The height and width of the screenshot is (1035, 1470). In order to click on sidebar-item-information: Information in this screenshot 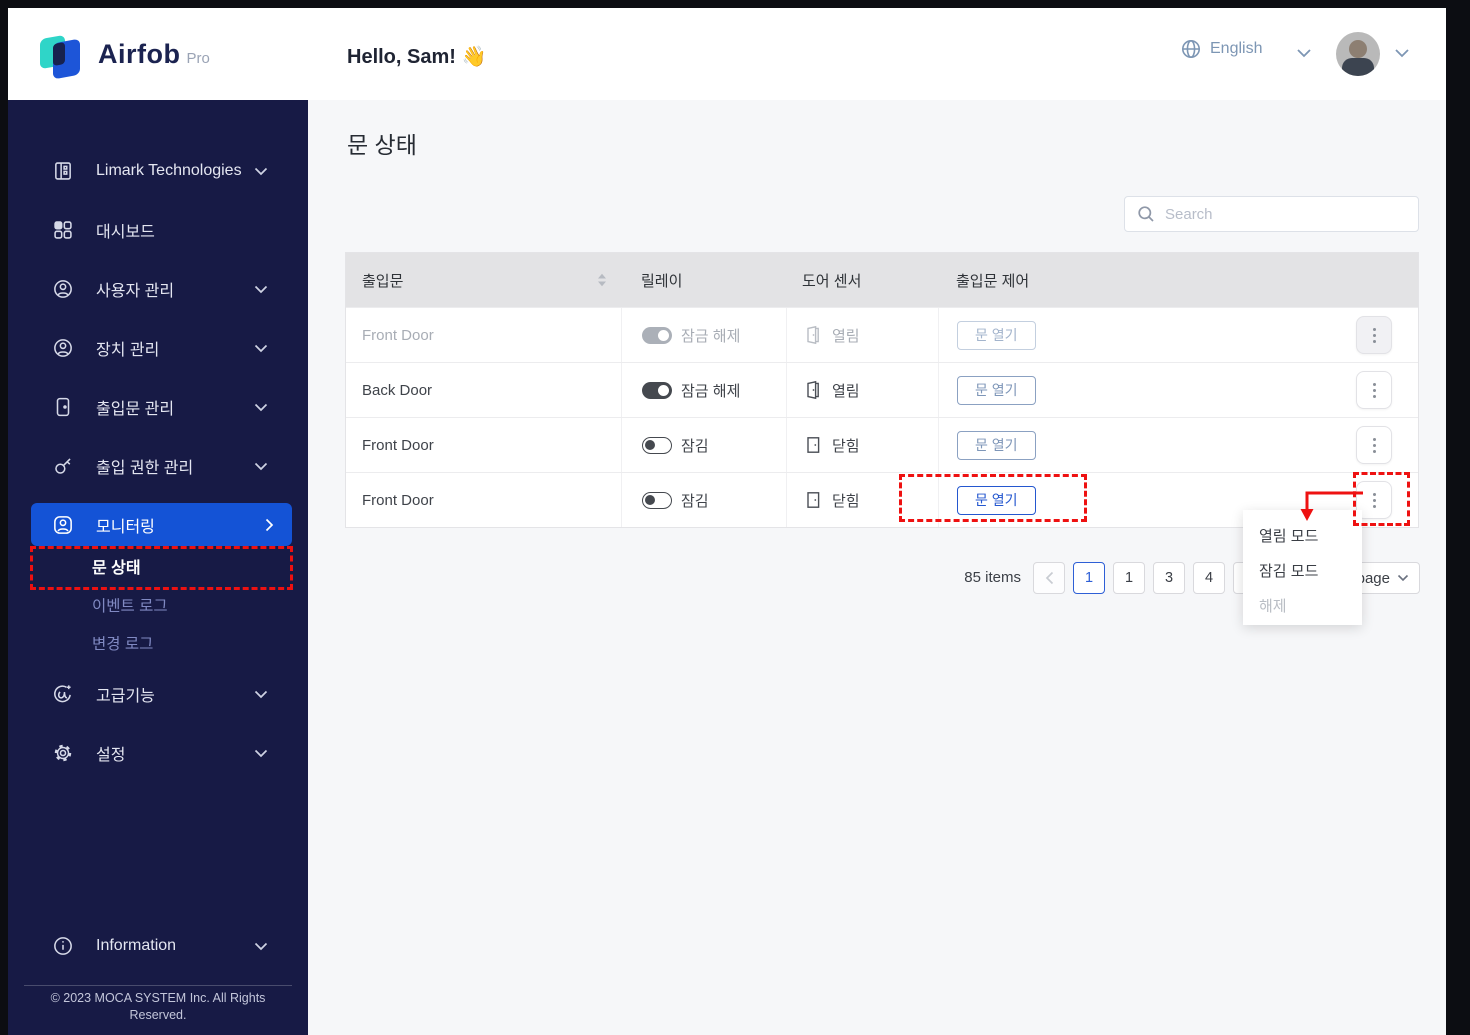, I will do `click(158, 946)`.